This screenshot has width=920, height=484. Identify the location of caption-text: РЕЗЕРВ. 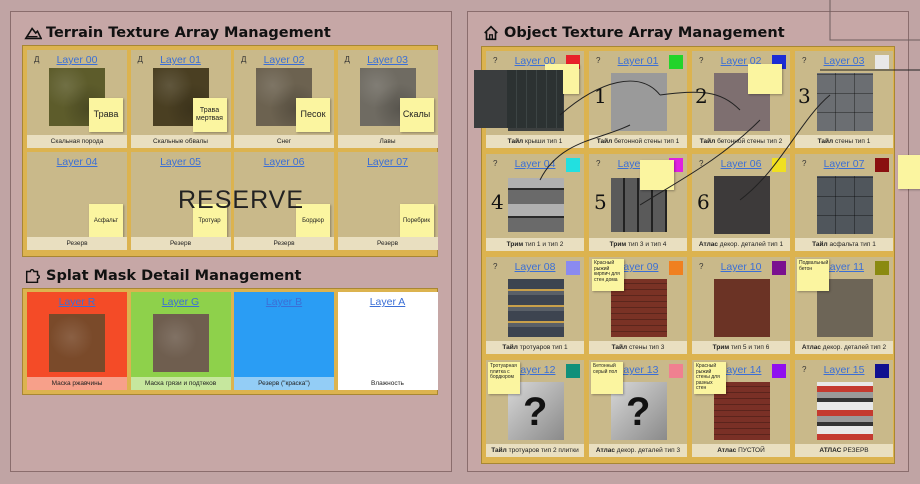
(856, 450).